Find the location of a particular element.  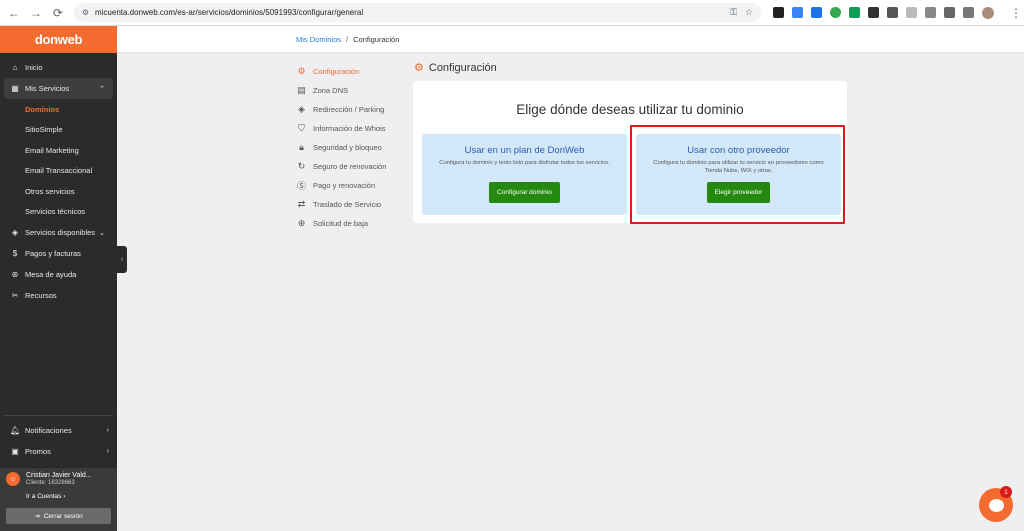

settings-nav-redireccion: ◈ Redirección / Parking is located at coordinates (351, 109).